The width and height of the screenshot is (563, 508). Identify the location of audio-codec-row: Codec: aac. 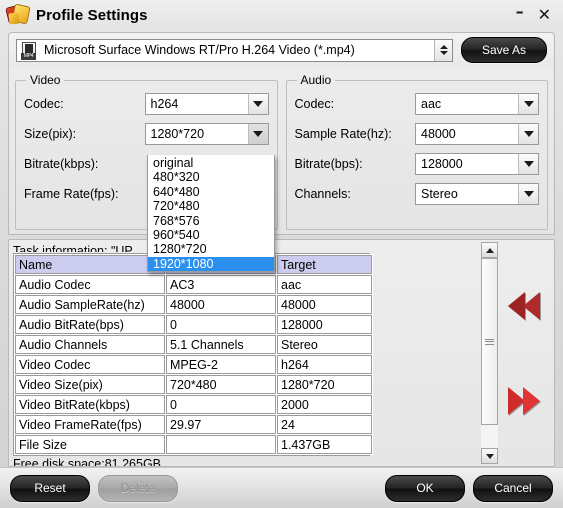
(416, 104).